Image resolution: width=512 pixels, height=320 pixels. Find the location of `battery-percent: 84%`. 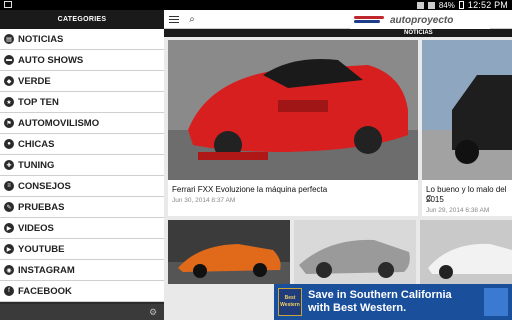

battery-percent: 84% is located at coordinates (446, 5).